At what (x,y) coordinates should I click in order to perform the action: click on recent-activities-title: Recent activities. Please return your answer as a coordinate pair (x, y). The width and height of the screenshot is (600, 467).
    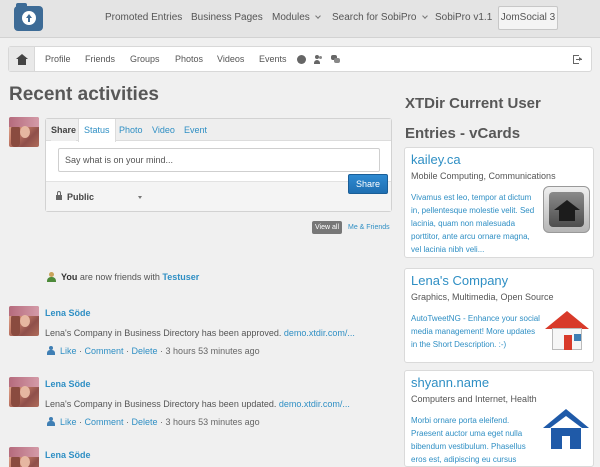
    Looking at the image, I should click on (84, 94).